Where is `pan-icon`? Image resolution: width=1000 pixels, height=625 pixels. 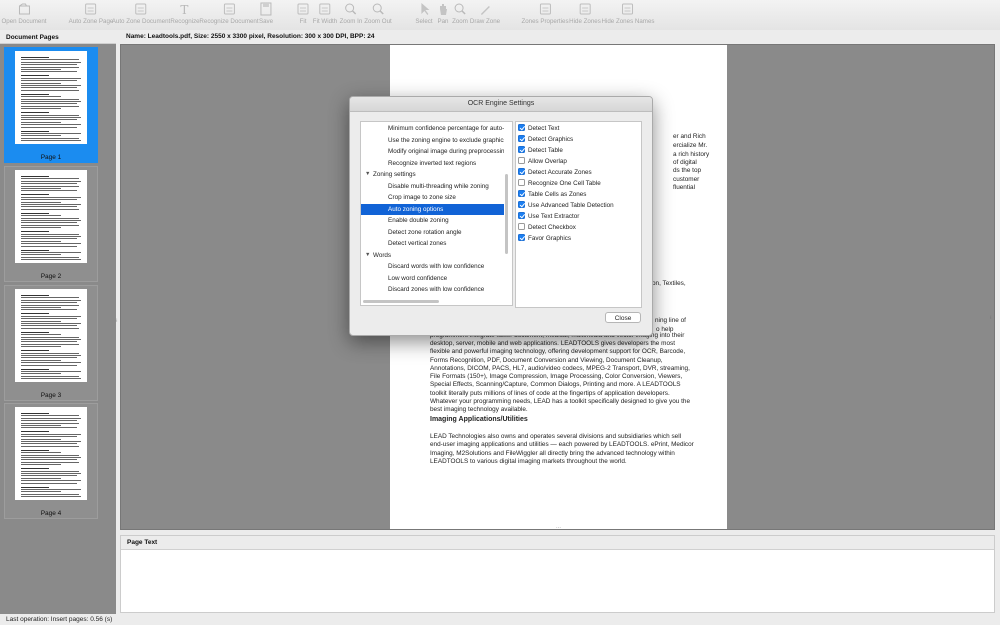
pan-icon is located at coordinates (443, 9).